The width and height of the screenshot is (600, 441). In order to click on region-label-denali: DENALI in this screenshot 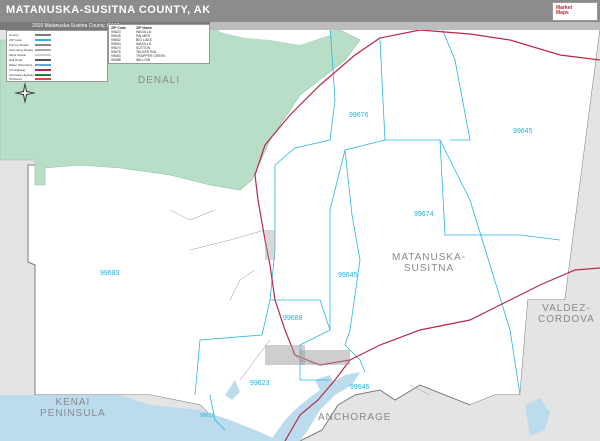, I will do `click(159, 80)`.